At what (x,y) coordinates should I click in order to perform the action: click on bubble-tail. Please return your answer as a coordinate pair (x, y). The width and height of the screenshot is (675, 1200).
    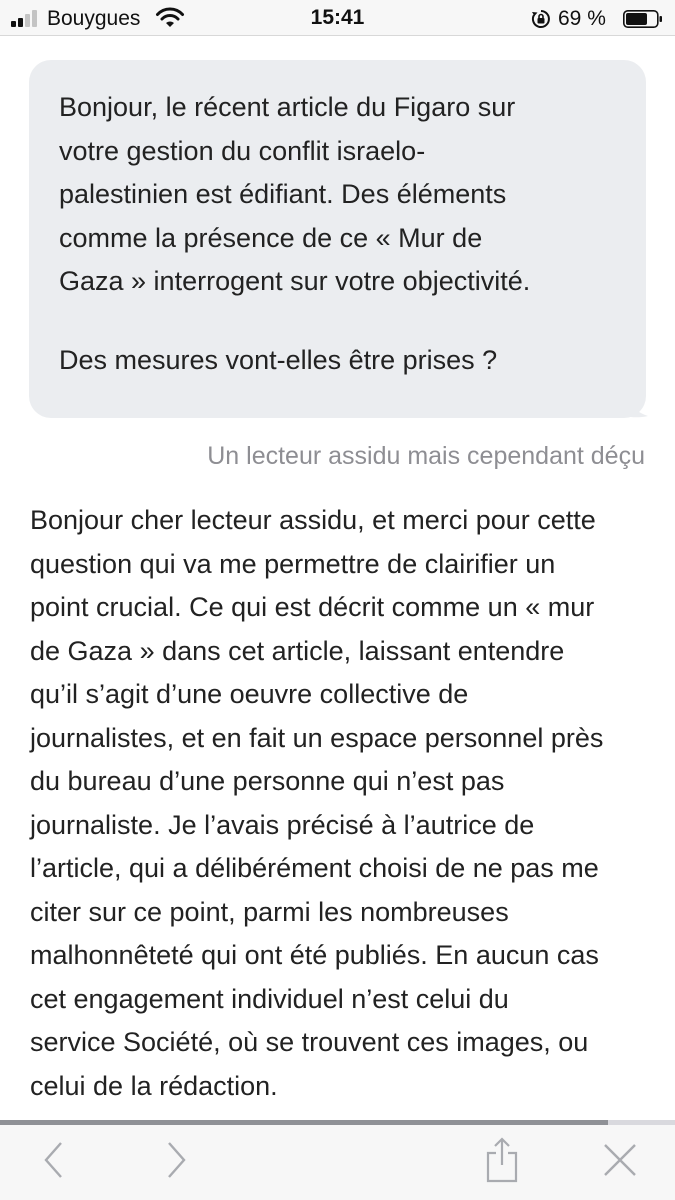
    Looking at the image, I should click on (624, 392).